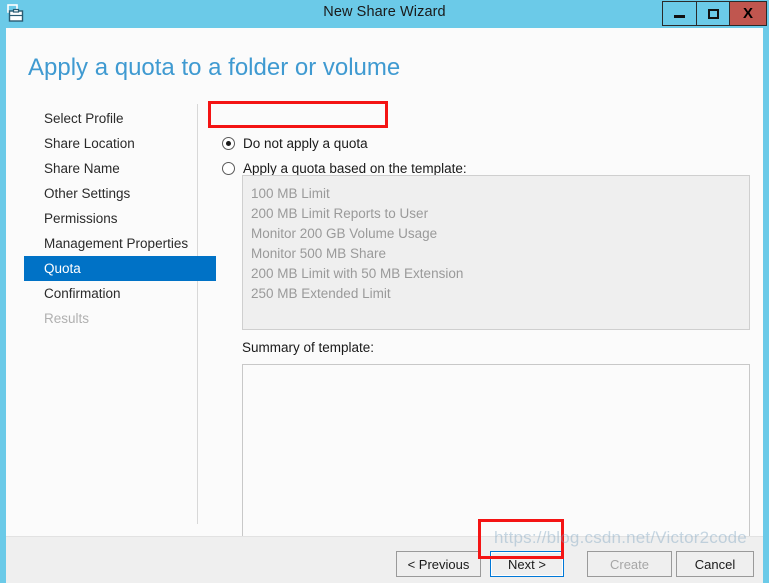 This screenshot has width=769, height=583. Describe the element at coordinates (102, 168) in the screenshot. I see `sidebar-item-share-name: Share Name` at that location.